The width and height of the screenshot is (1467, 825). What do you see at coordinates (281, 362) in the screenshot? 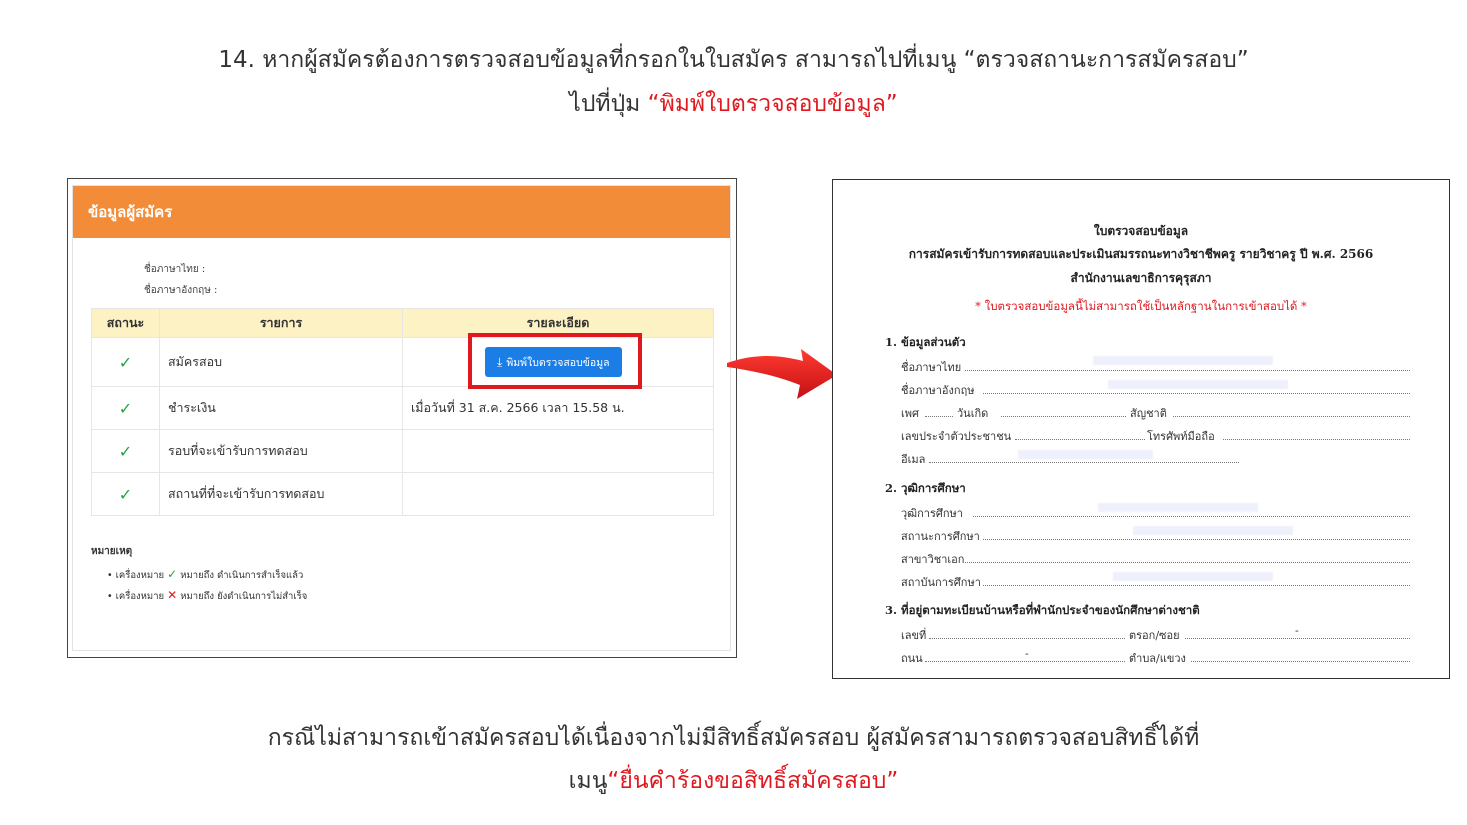
I see `row-item: สมัครสอบ` at bounding box center [281, 362].